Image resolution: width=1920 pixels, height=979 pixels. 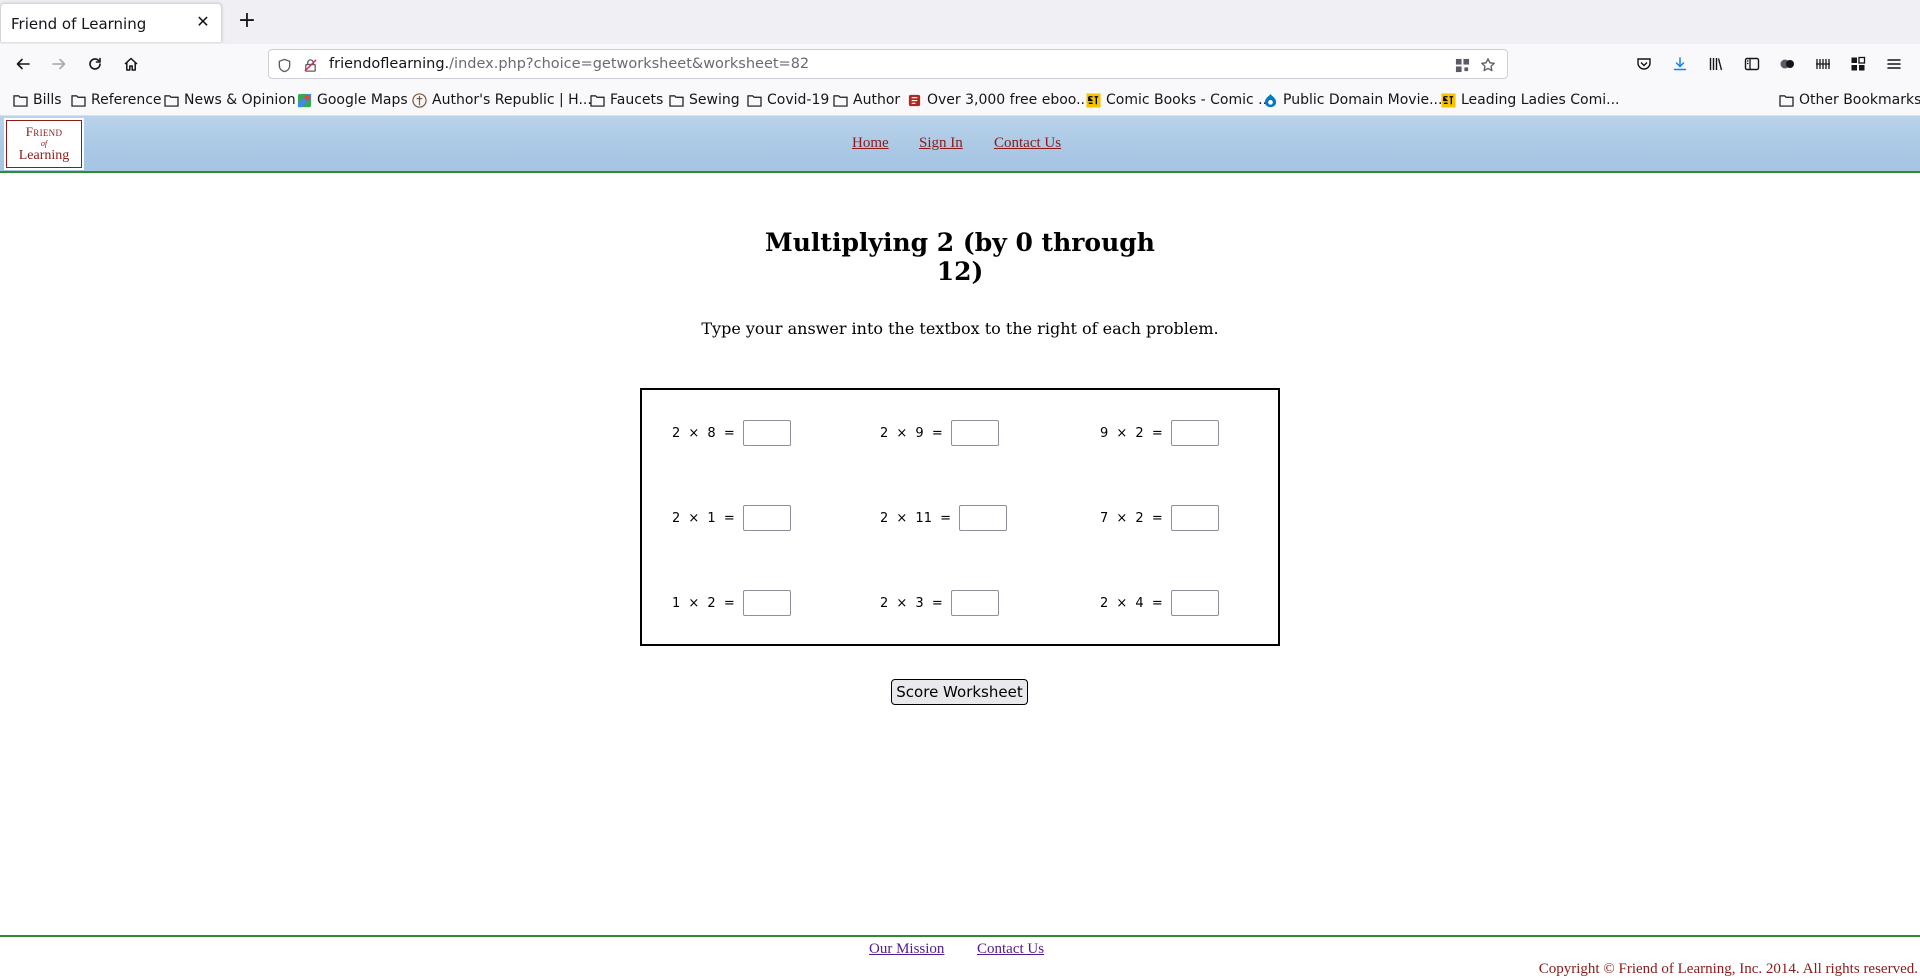 I want to click on bookmark-item: Author, so click(x=866, y=100).